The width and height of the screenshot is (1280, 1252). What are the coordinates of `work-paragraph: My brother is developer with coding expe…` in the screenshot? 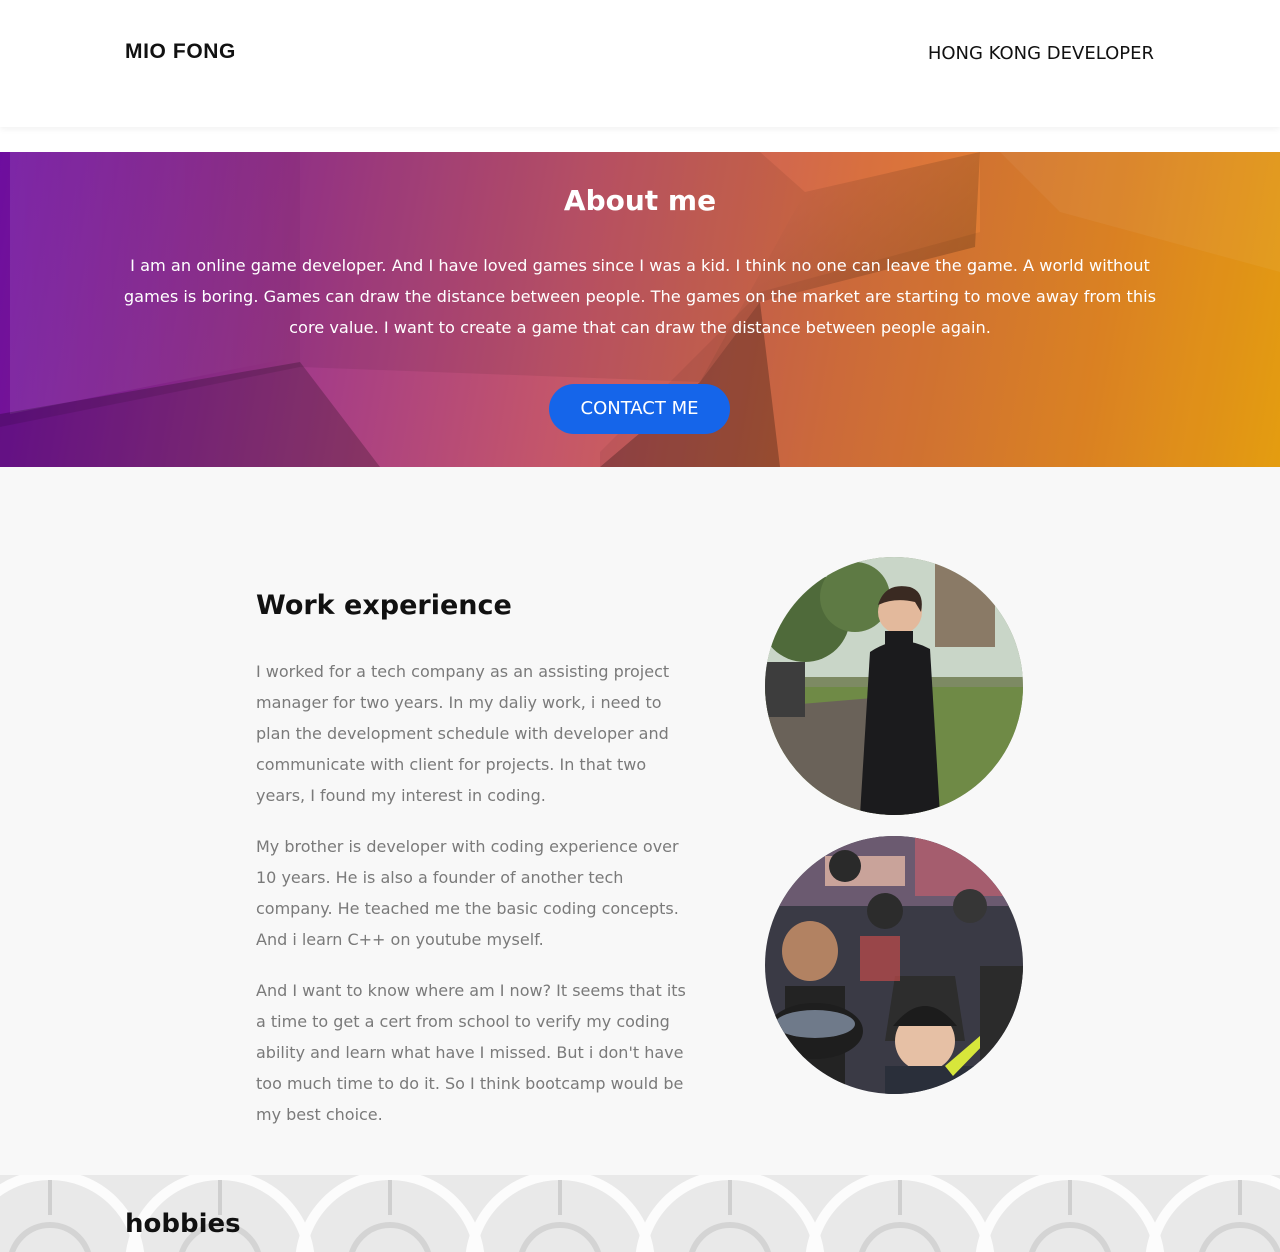 It's located at (467, 893).